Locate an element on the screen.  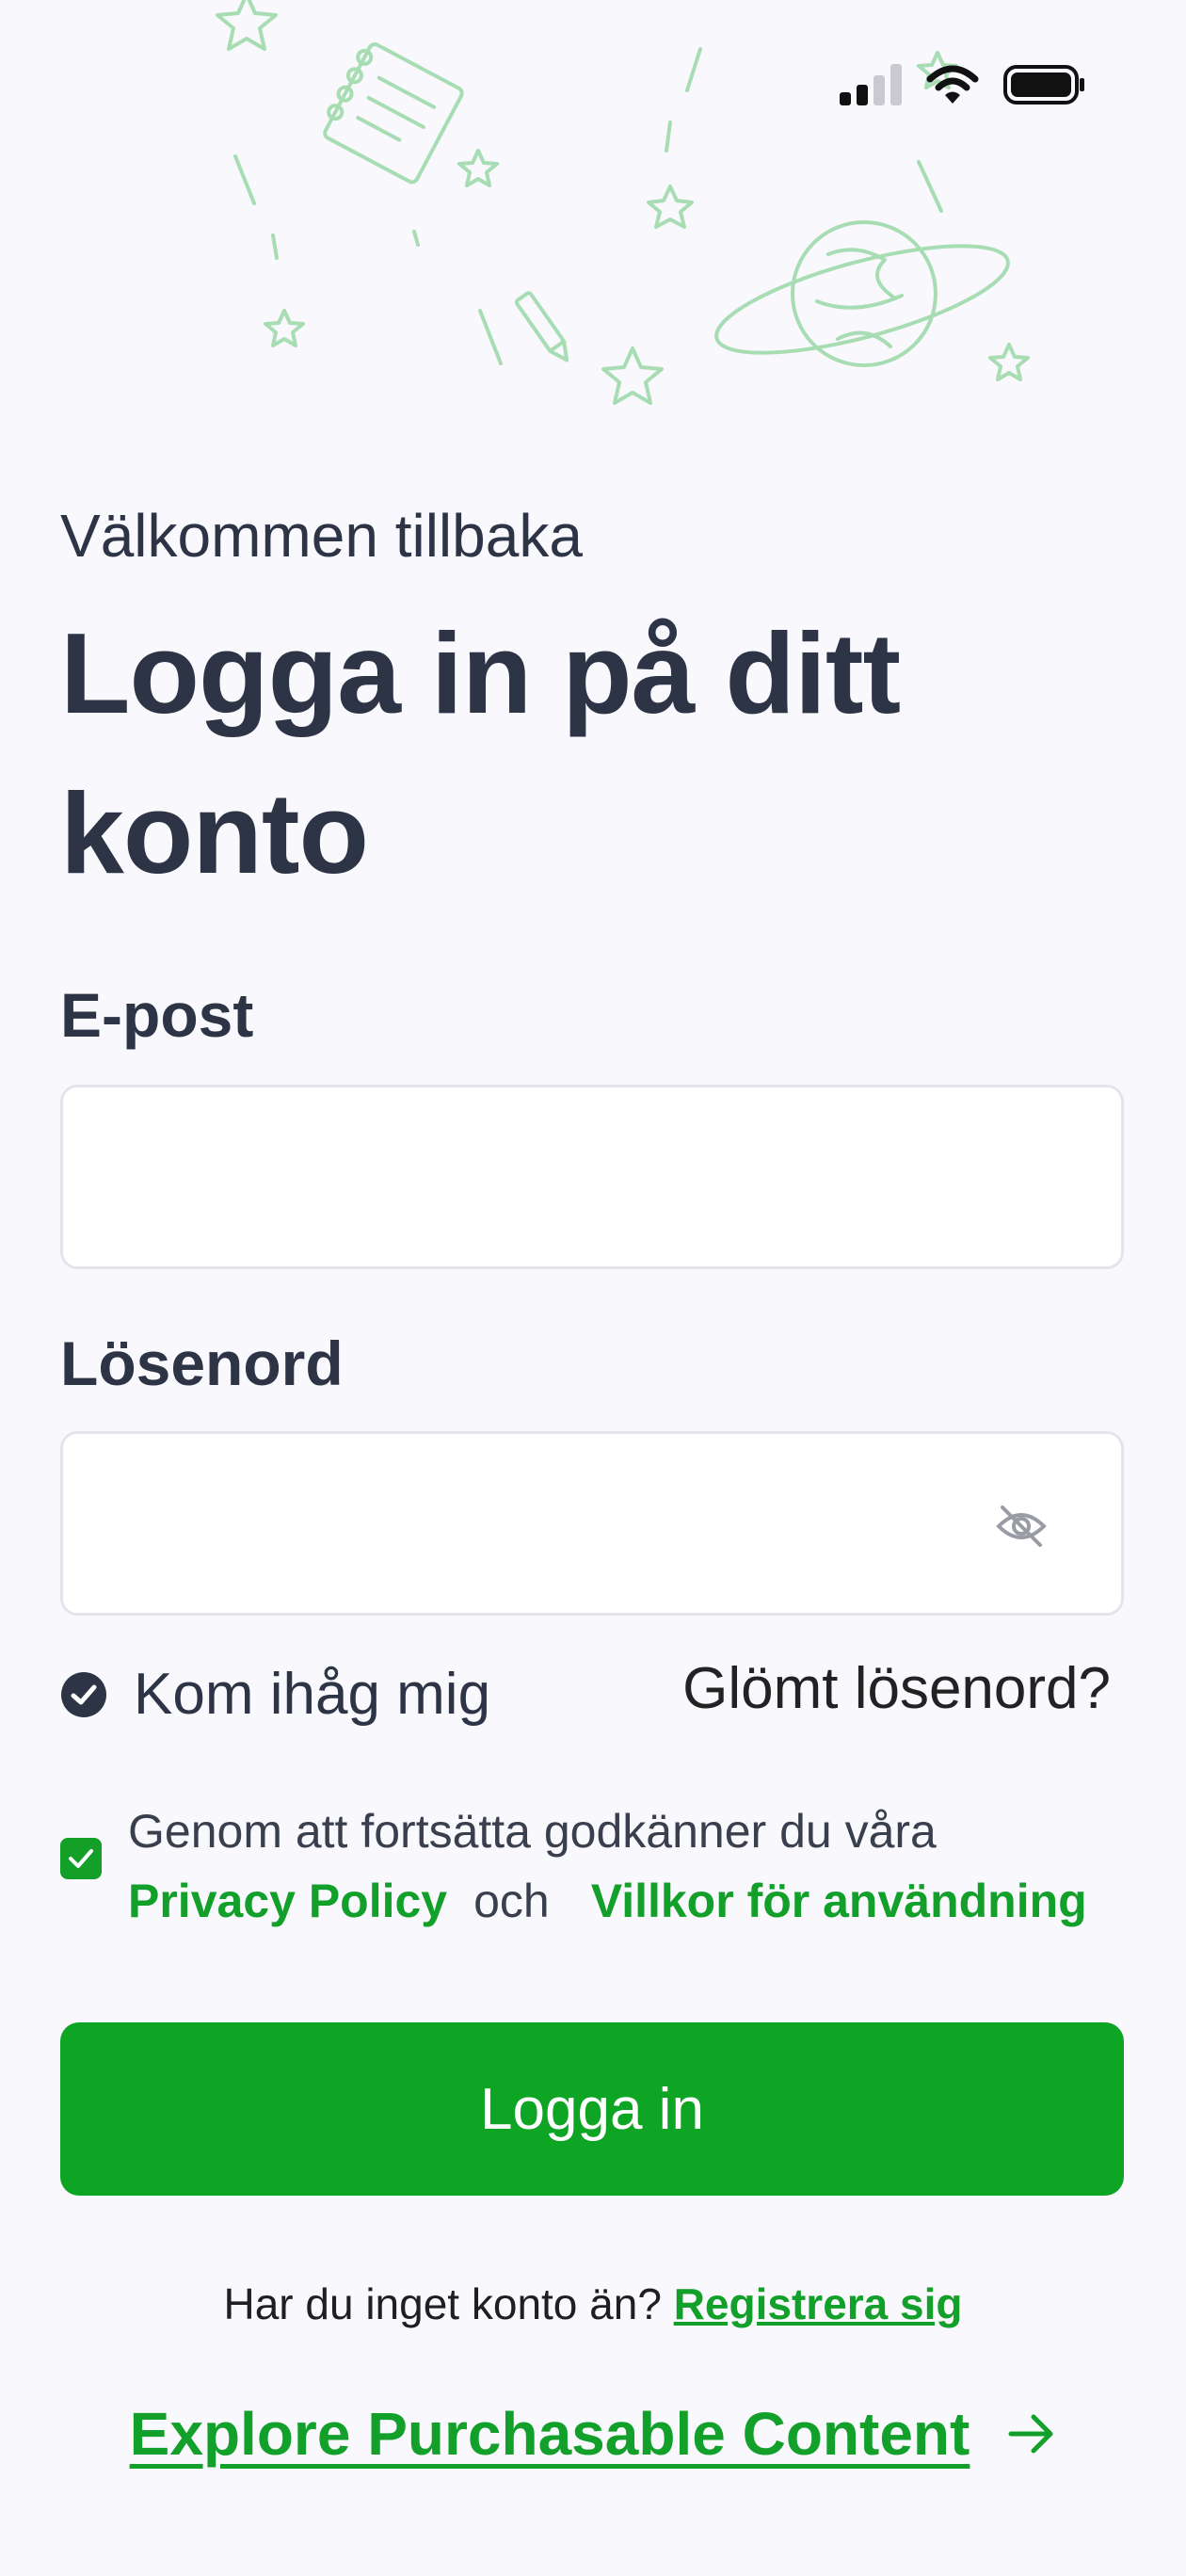
password-label: Lösenord is located at coordinates (202, 1363).